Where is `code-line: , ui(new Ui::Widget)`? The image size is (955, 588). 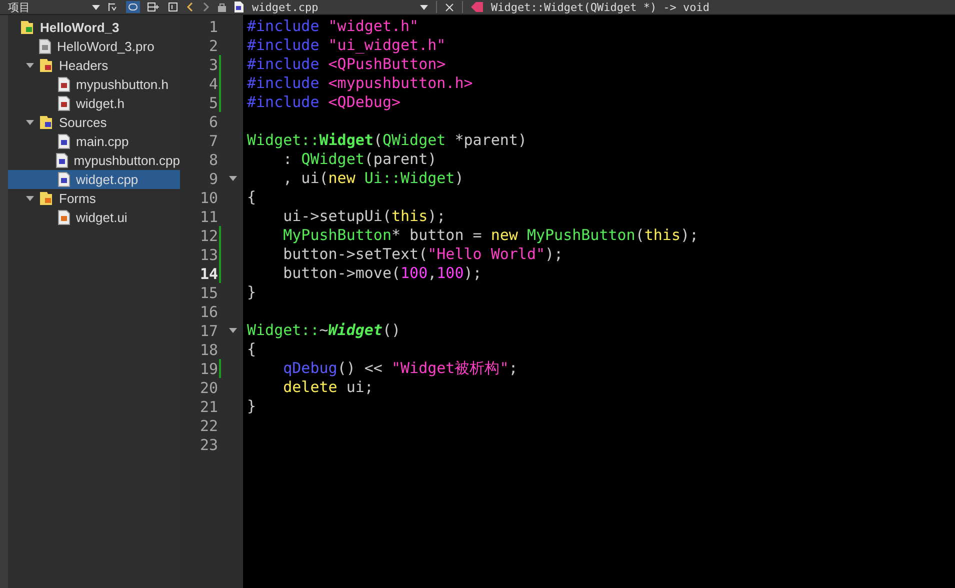 code-line: , ui(new Ui::Widget) is located at coordinates (373, 178).